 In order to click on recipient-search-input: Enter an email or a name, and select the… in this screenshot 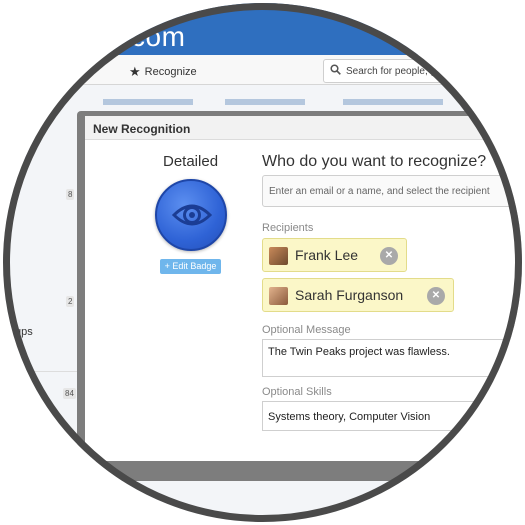, I will do `click(392, 191)`.